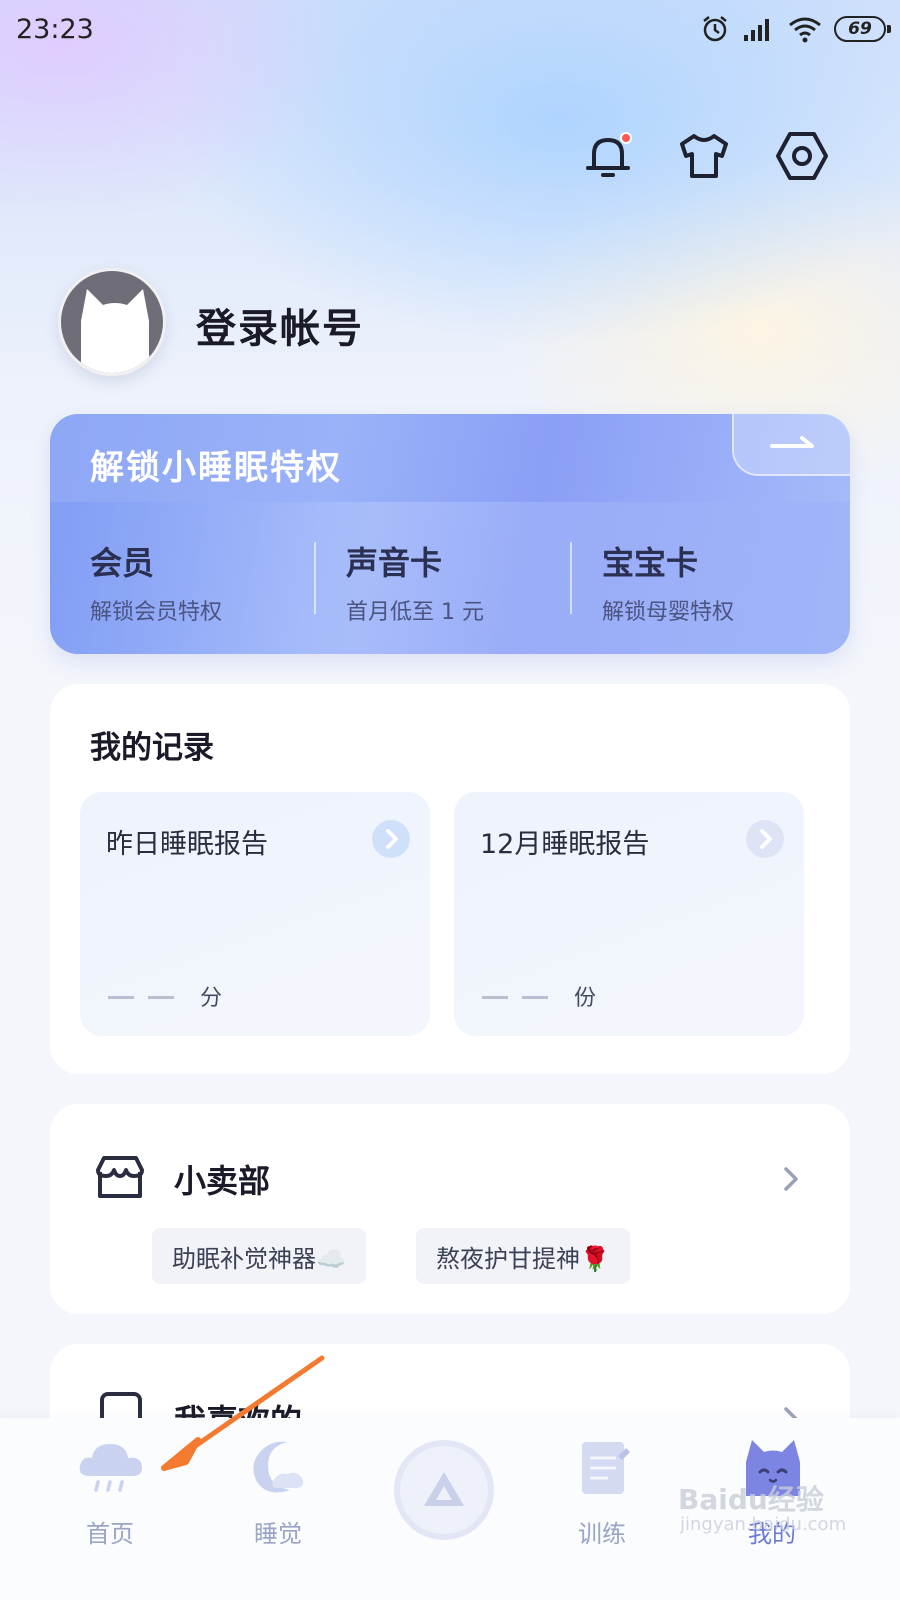 Image resolution: width=900 pixels, height=1600 pixels. What do you see at coordinates (602, 1534) in the screenshot?
I see `nav-label: 训练` at bounding box center [602, 1534].